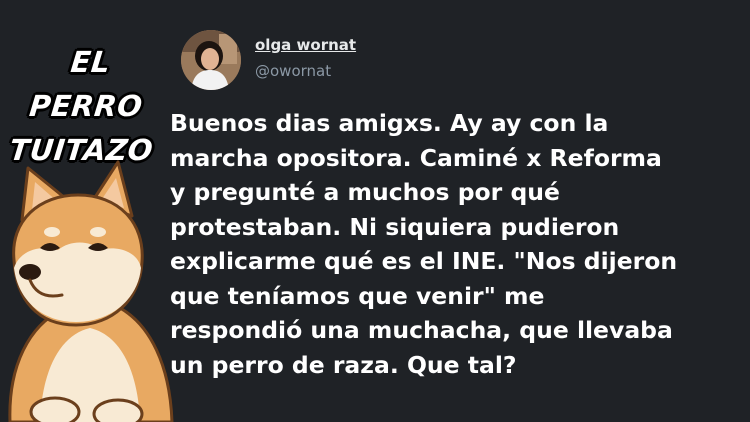 The width and height of the screenshot is (750, 422). What do you see at coordinates (86, 84) in the screenshot?
I see `brand-line-1: EL PERRO` at bounding box center [86, 84].